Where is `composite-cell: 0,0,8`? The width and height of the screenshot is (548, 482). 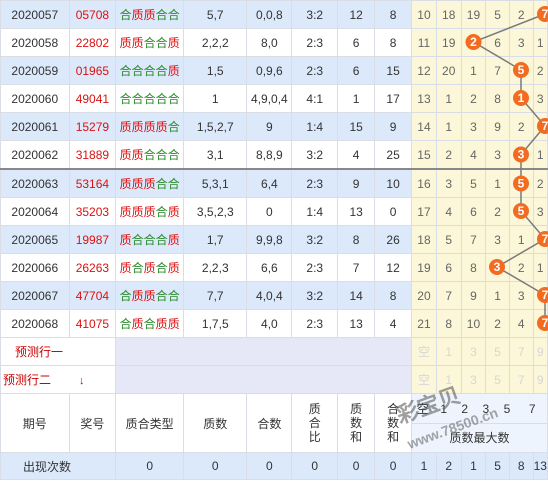
composite-cell: 0,0,8 is located at coordinates (269, 14).